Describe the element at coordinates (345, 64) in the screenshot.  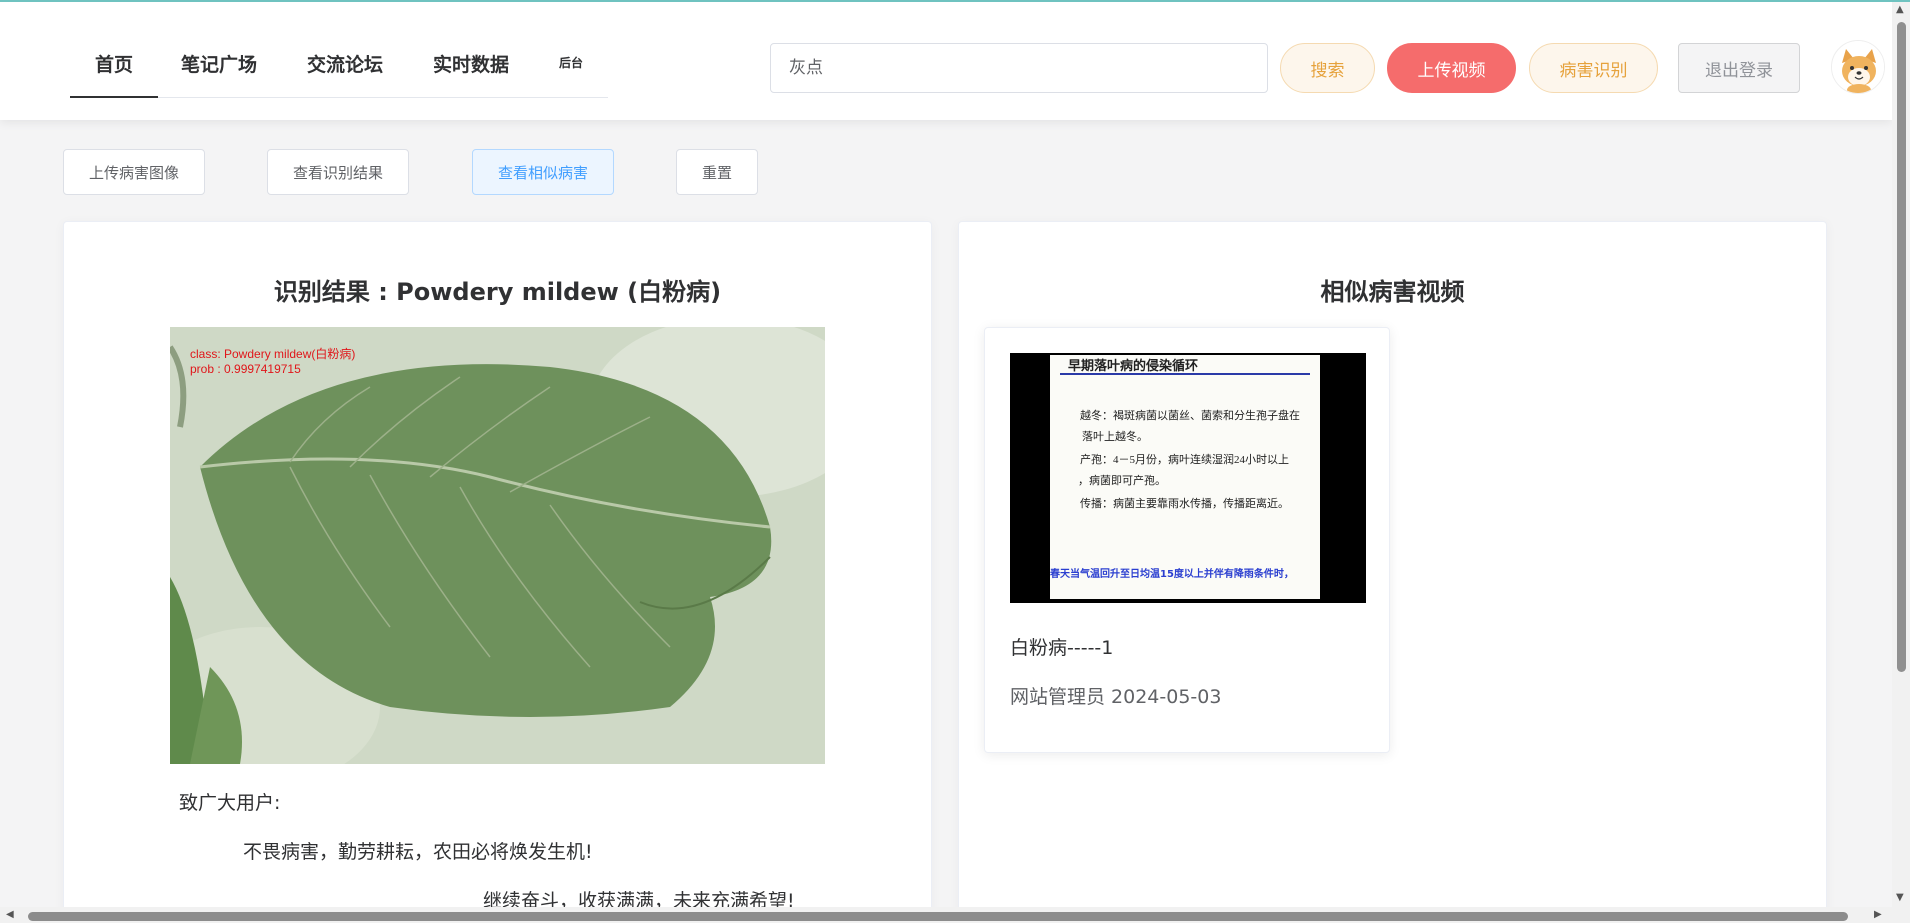
I see `nav-item-forum: 交流论坛` at that location.